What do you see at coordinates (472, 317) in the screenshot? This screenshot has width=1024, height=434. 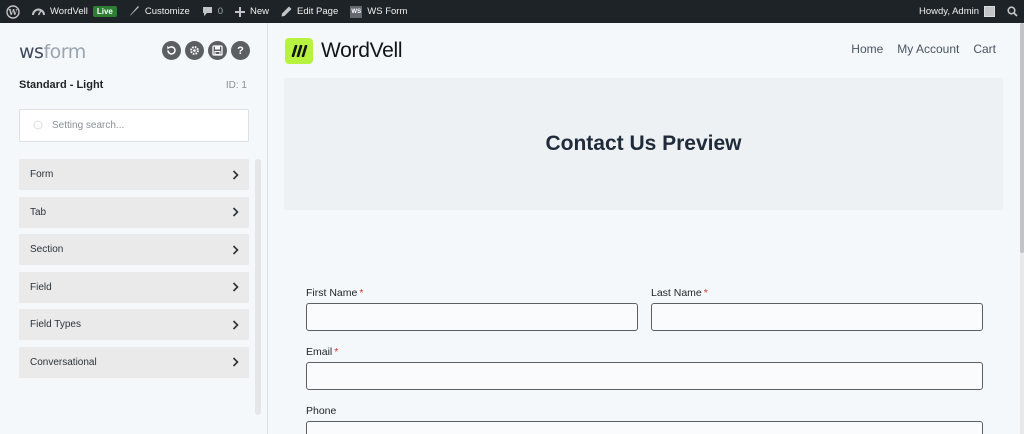 I see `first-name-input` at bounding box center [472, 317].